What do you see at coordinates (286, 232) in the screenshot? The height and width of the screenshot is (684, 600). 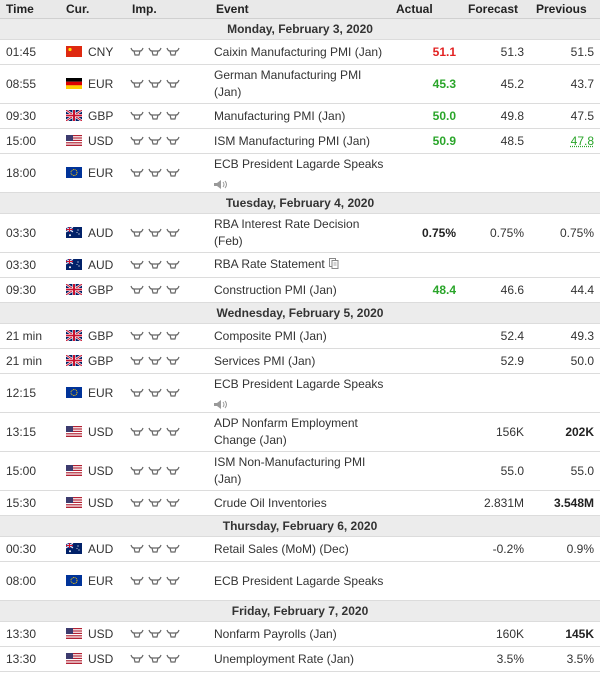 I see `event-name: RBA Interest Rate Decision (Feb)` at bounding box center [286, 232].